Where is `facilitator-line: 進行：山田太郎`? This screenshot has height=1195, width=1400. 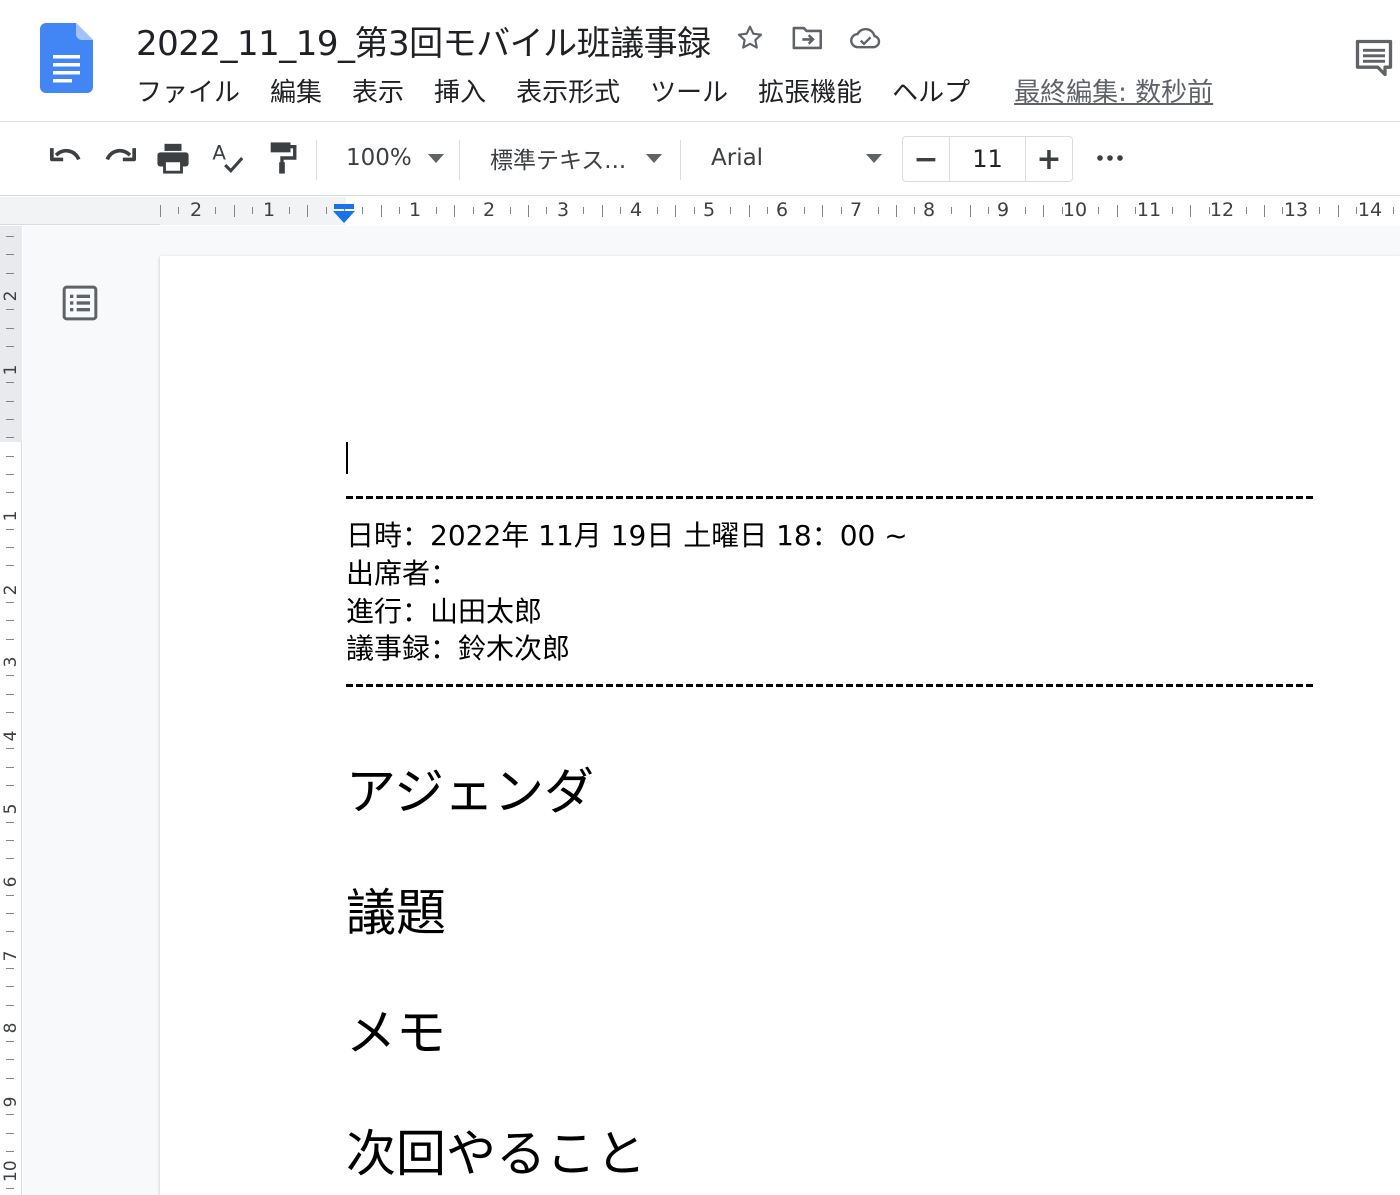
facilitator-line: 進行：山田太郎 is located at coordinates (444, 610).